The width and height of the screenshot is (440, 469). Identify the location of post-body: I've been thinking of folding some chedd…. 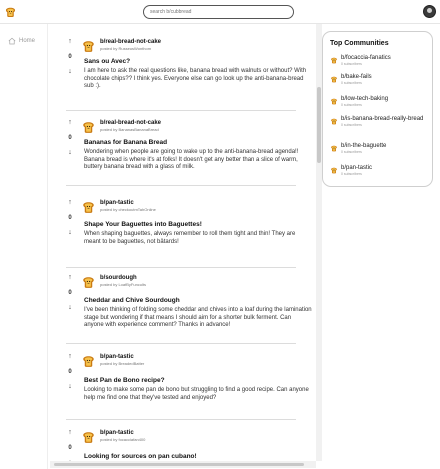
(198, 318).